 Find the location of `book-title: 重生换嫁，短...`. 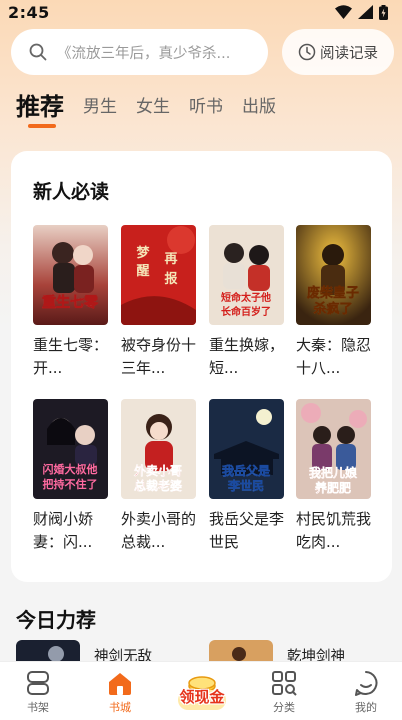

book-title: 重生换嫁，短... is located at coordinates (246, 356).